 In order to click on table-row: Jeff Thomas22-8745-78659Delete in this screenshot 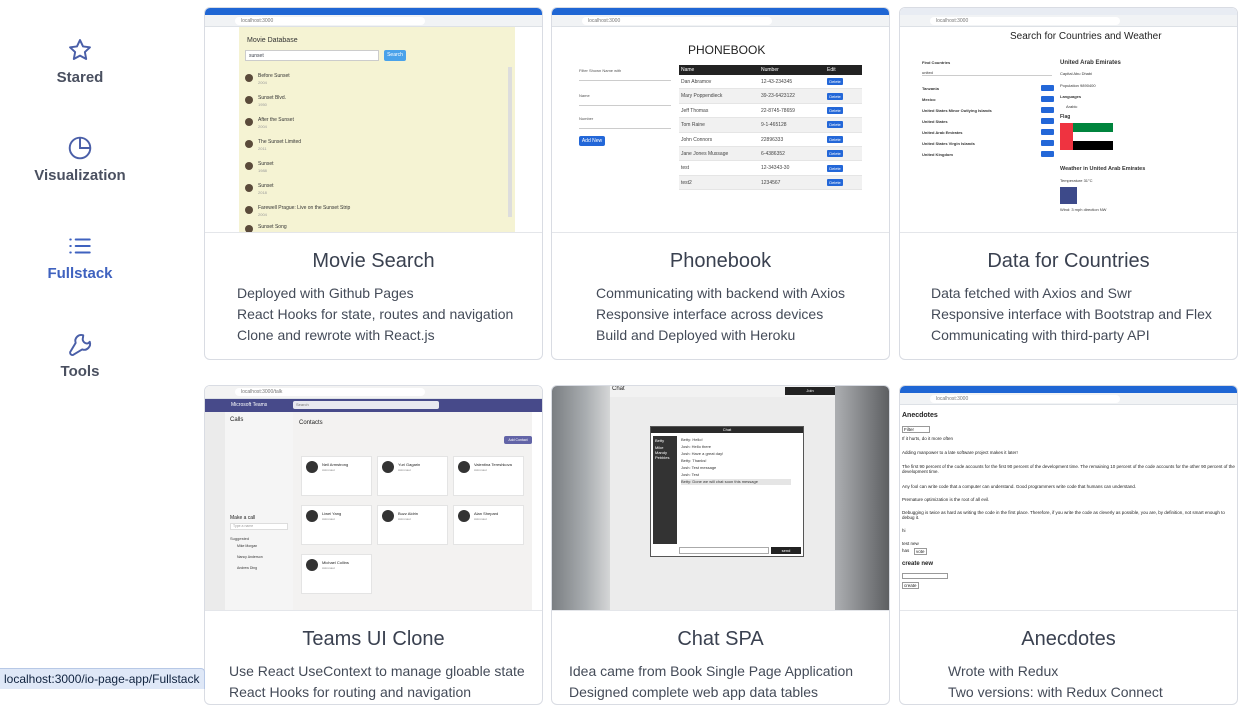, I will do `click(770, 111)`.